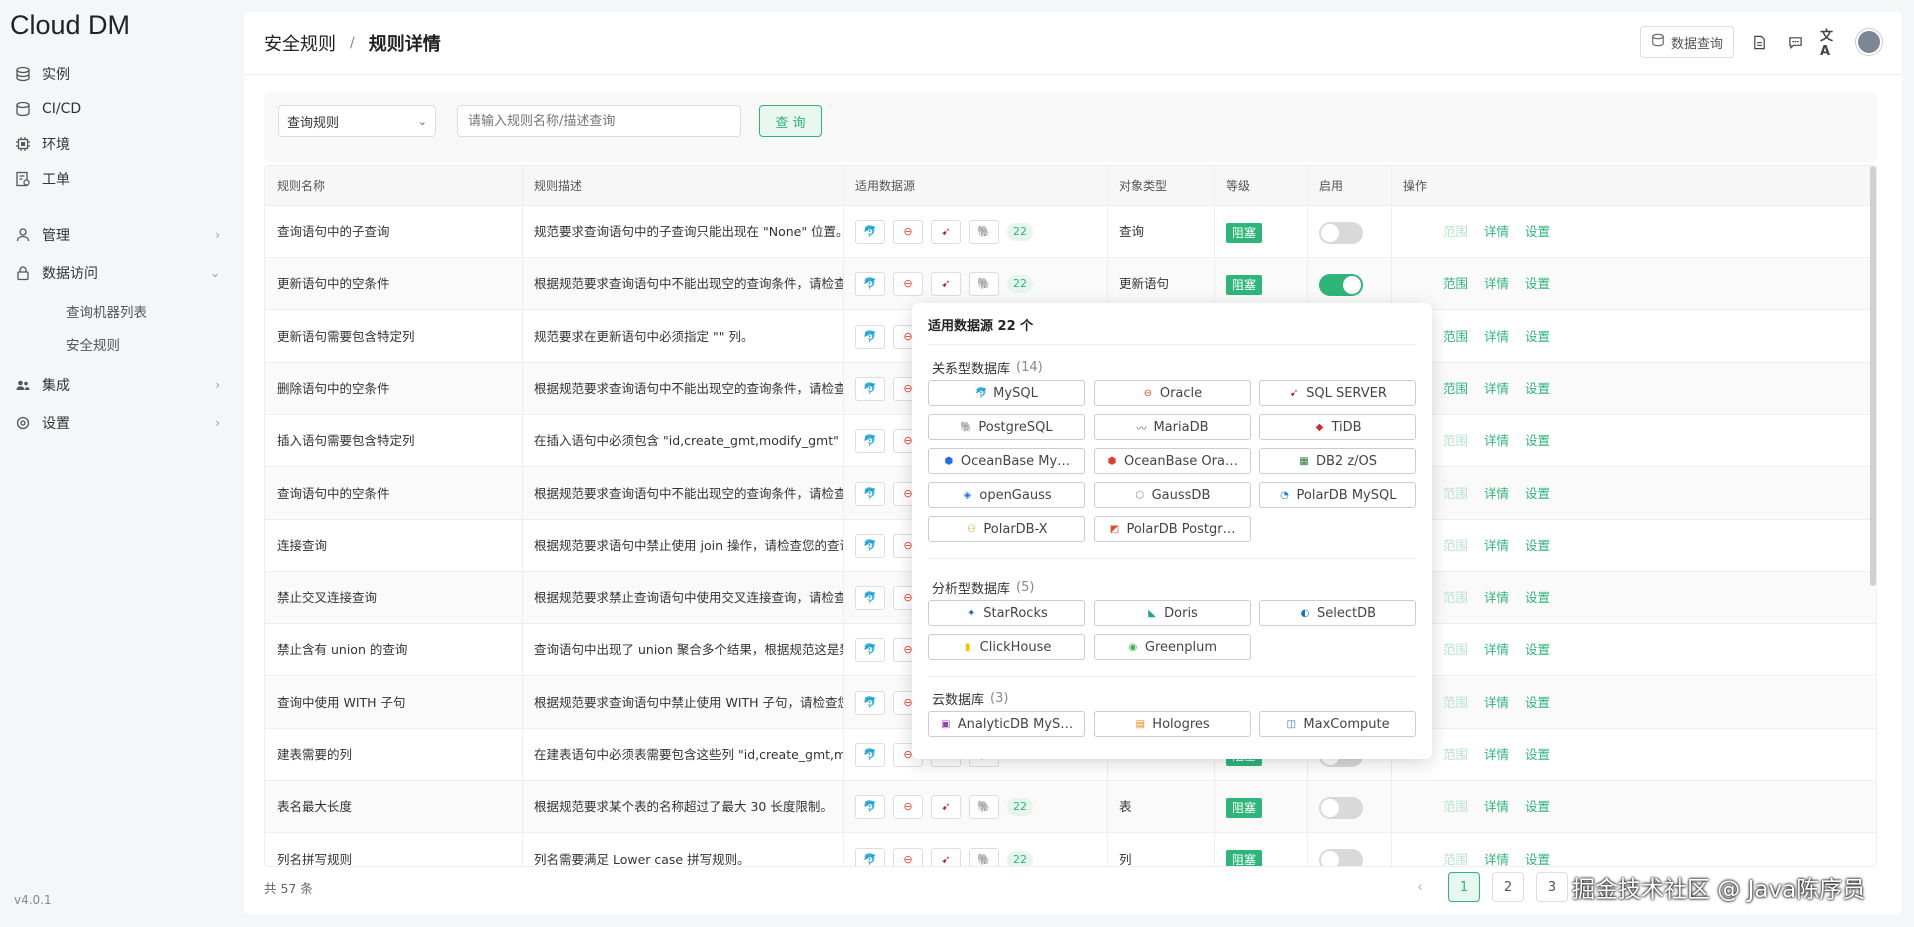 The width and height of the screenshot is (1914, 927). Describe the element at coordinates (106, 311) in the screenshot. I see `sidebar-subitem-query-machines: 查询机器列表` at that location.